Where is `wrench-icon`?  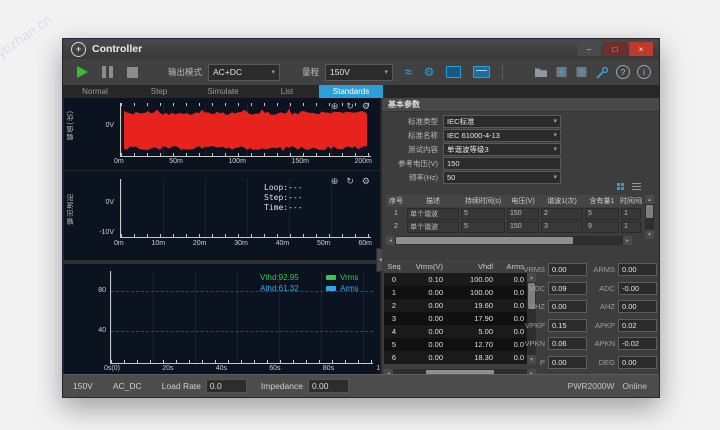 wrench-icon is located at coordinates (602, 72).